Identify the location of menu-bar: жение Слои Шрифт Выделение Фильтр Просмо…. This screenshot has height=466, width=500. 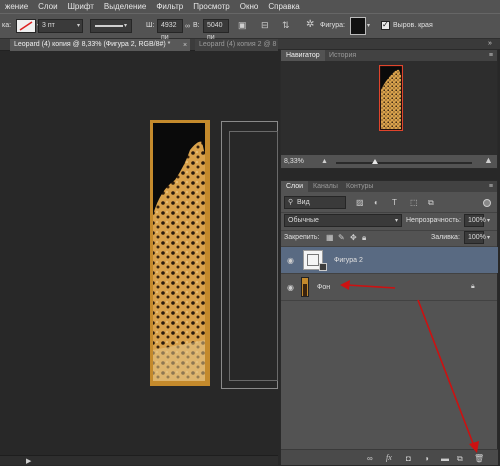
(250, 6).